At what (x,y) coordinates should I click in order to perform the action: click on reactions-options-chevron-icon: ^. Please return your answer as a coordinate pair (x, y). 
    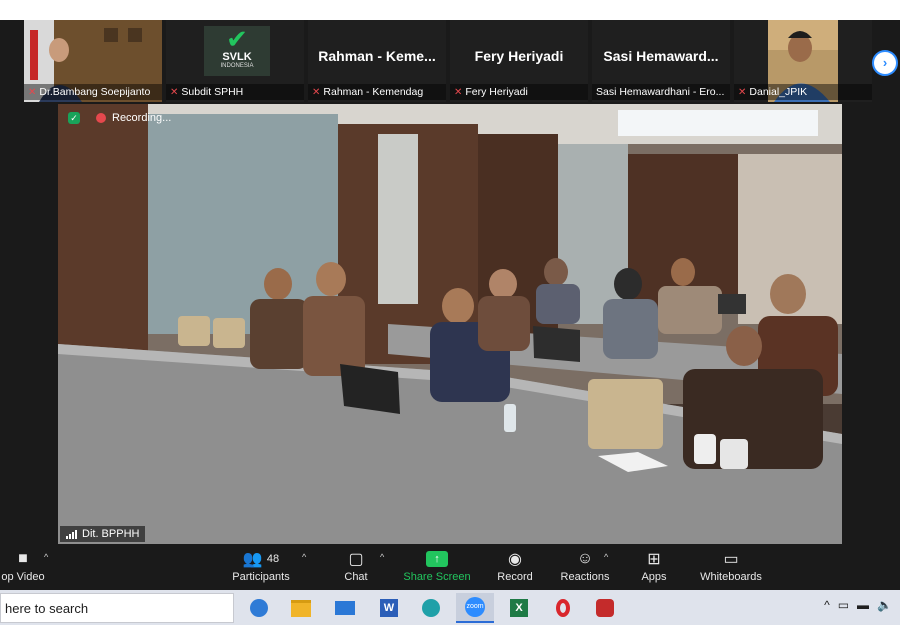
    Looking at the image, I should click on (606, 557).